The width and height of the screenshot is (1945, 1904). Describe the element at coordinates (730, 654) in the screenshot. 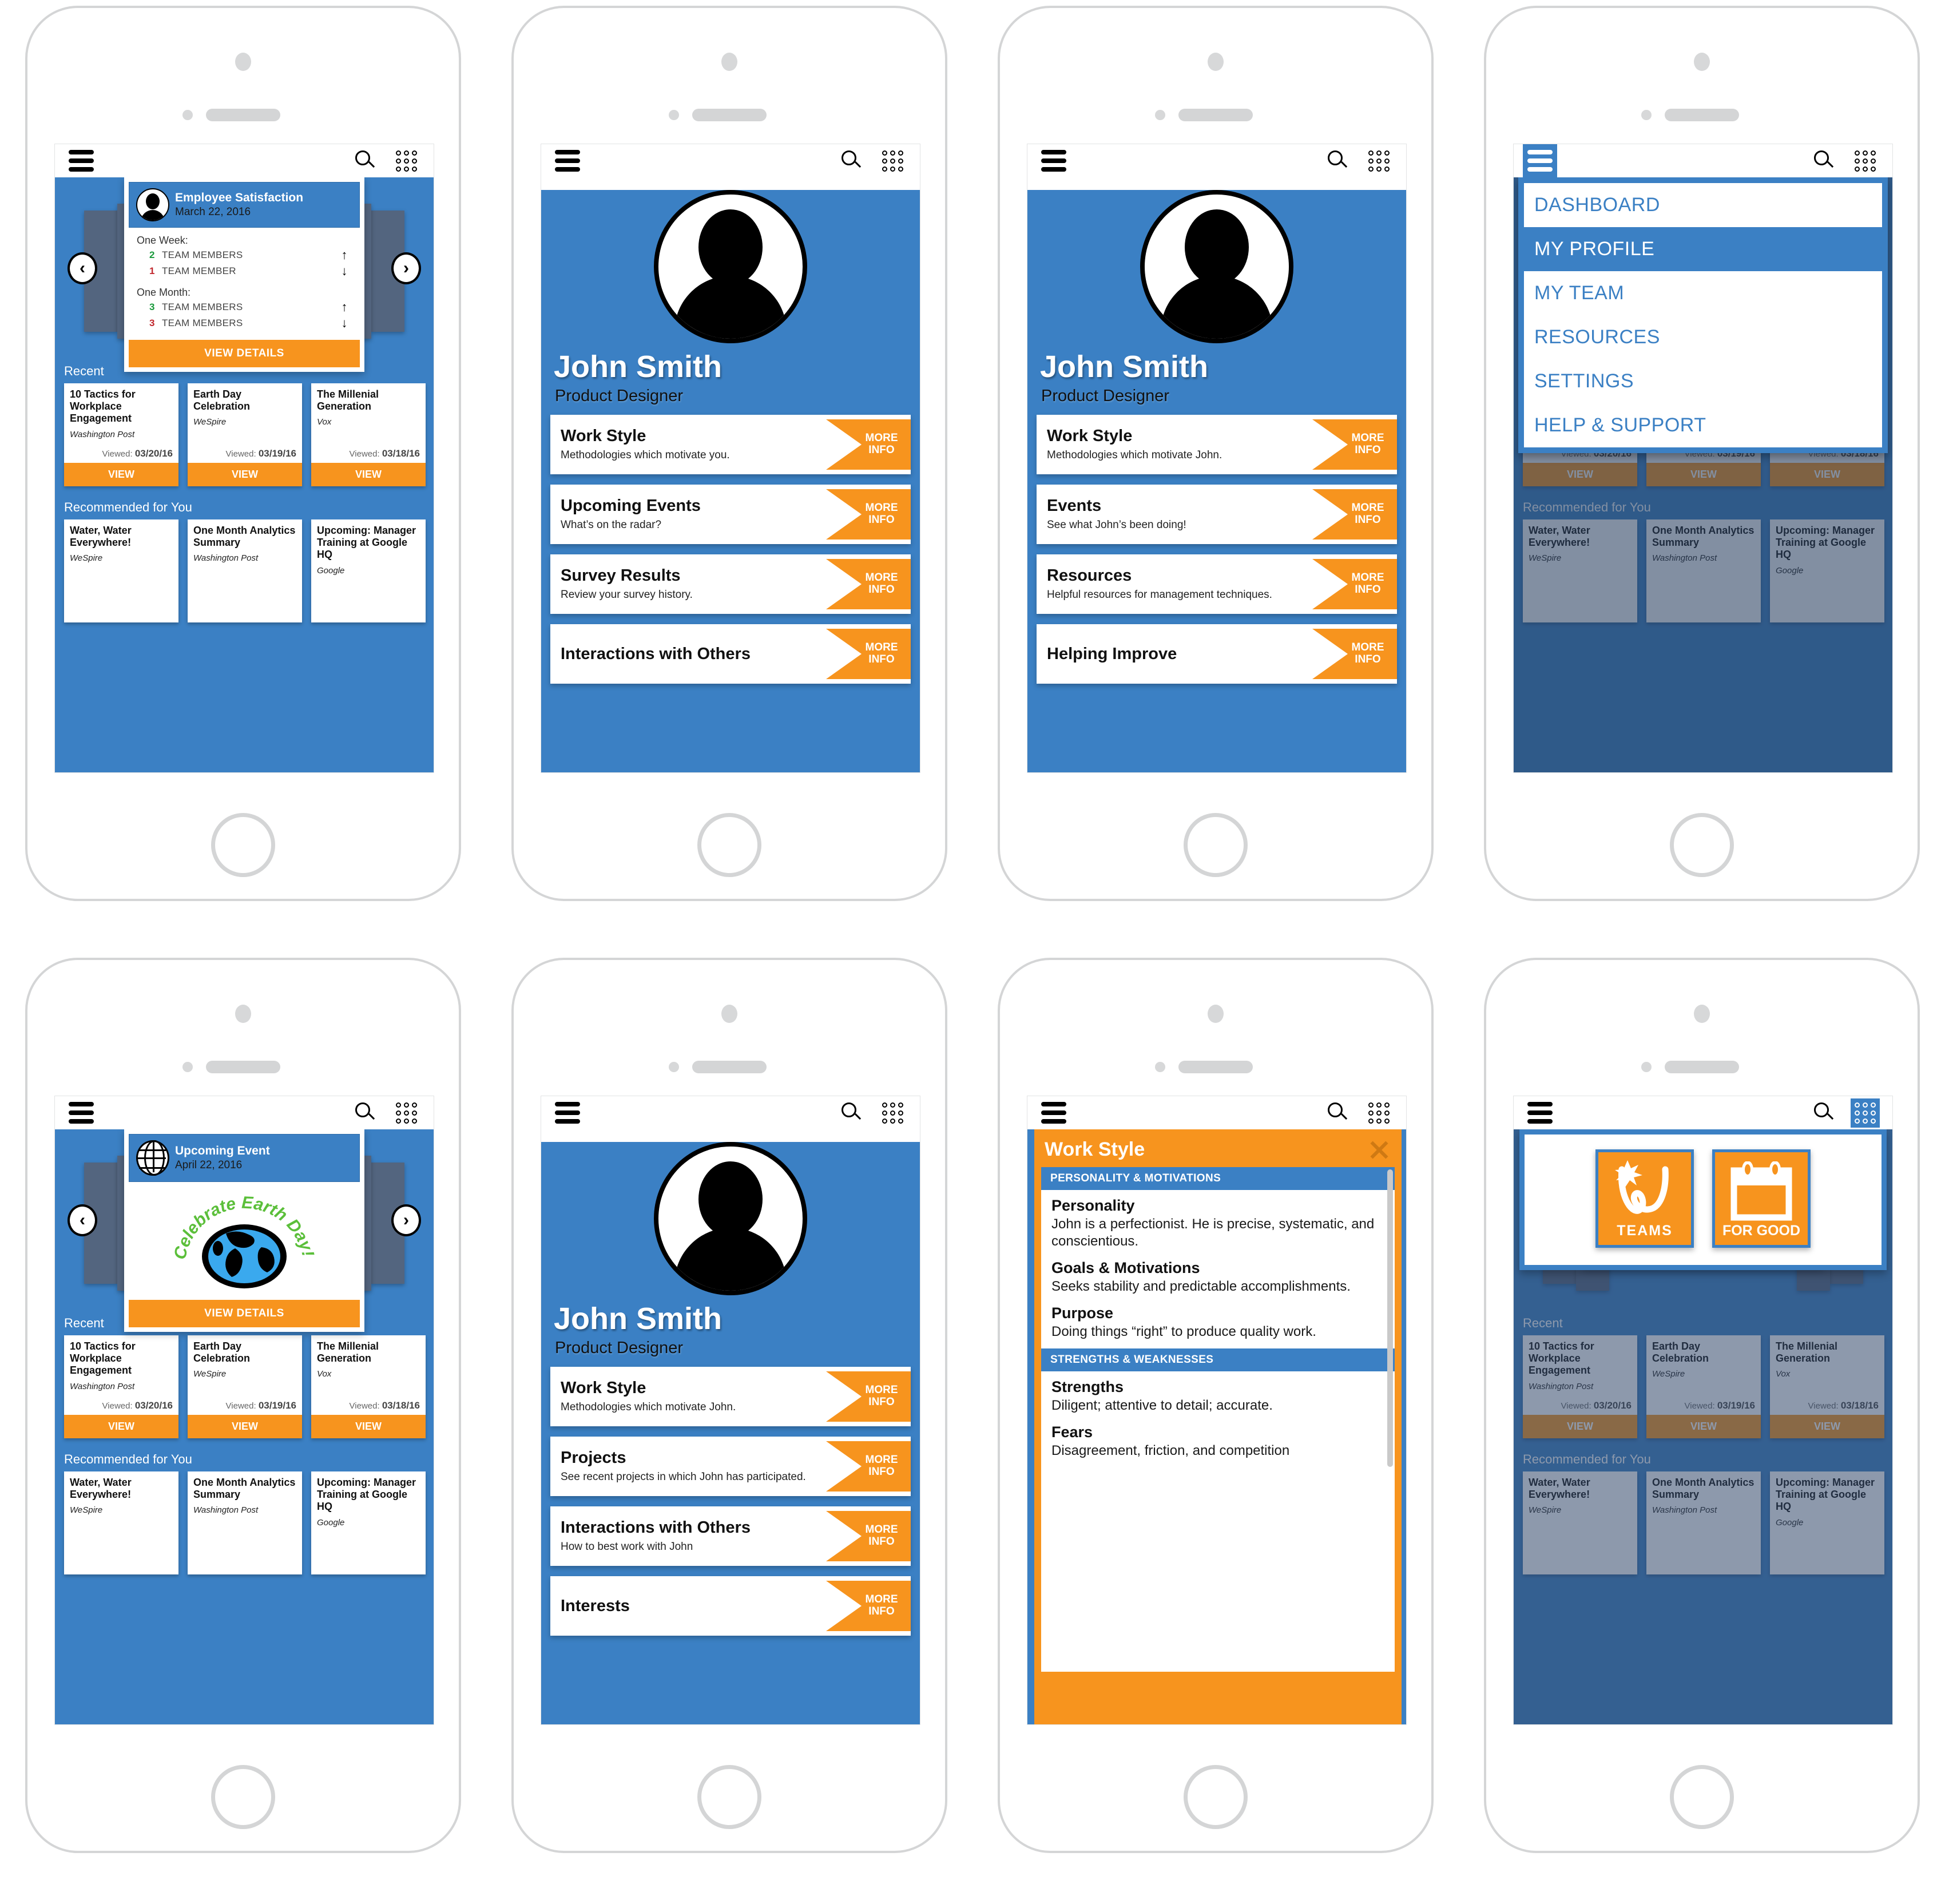

I see `list-item: Interactions with Others MORE INFO` at that location.